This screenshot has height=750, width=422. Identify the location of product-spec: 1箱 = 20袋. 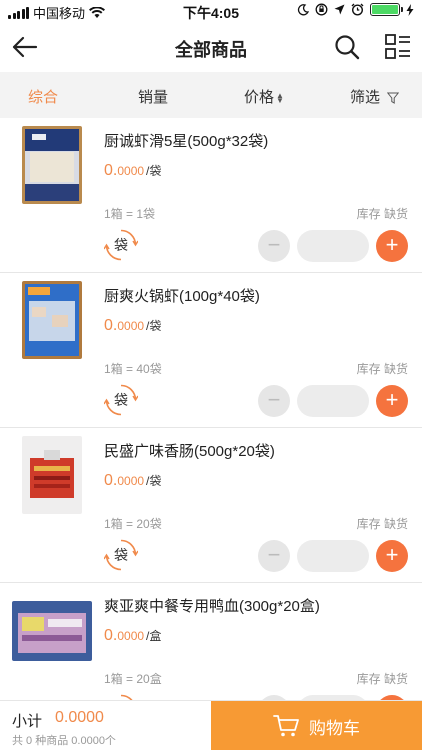
(133, 524).